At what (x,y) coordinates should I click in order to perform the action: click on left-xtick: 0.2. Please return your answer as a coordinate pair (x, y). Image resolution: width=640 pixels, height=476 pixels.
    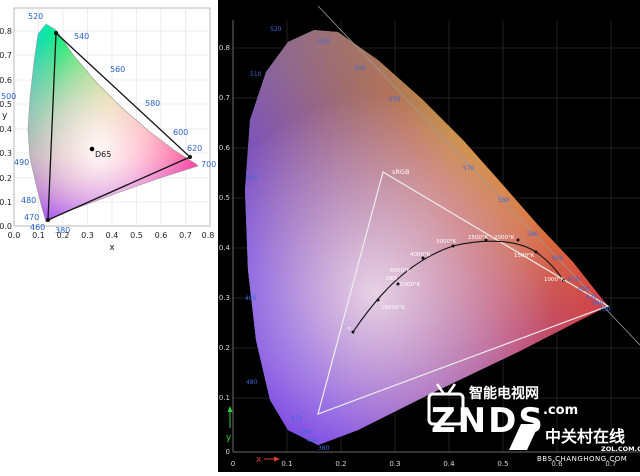
    Looking at the image, I should click on (63, 235).